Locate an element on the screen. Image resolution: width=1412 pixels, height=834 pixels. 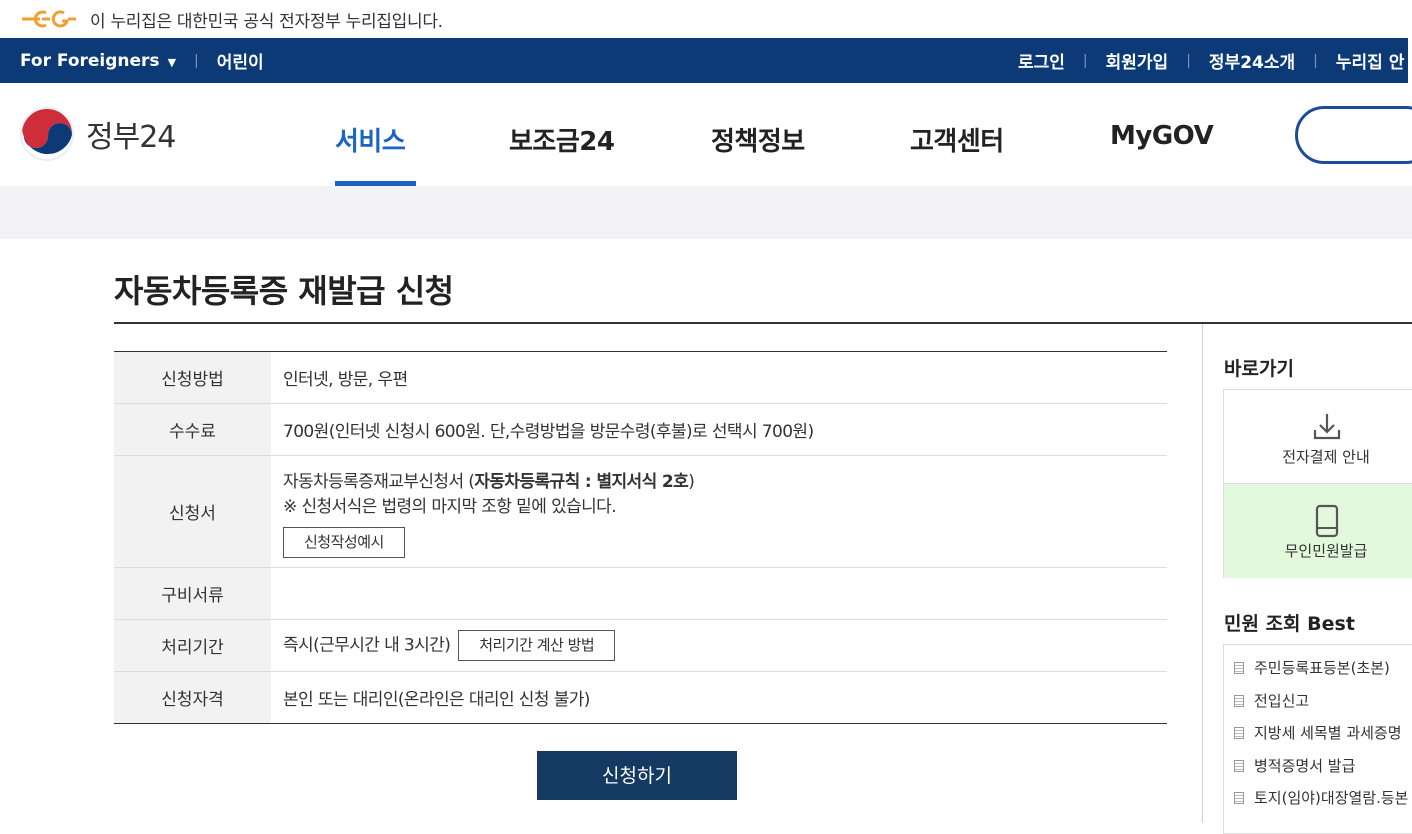
list-item: 지방세 세목별 과세증명 is located at coordinates (1318, 732).